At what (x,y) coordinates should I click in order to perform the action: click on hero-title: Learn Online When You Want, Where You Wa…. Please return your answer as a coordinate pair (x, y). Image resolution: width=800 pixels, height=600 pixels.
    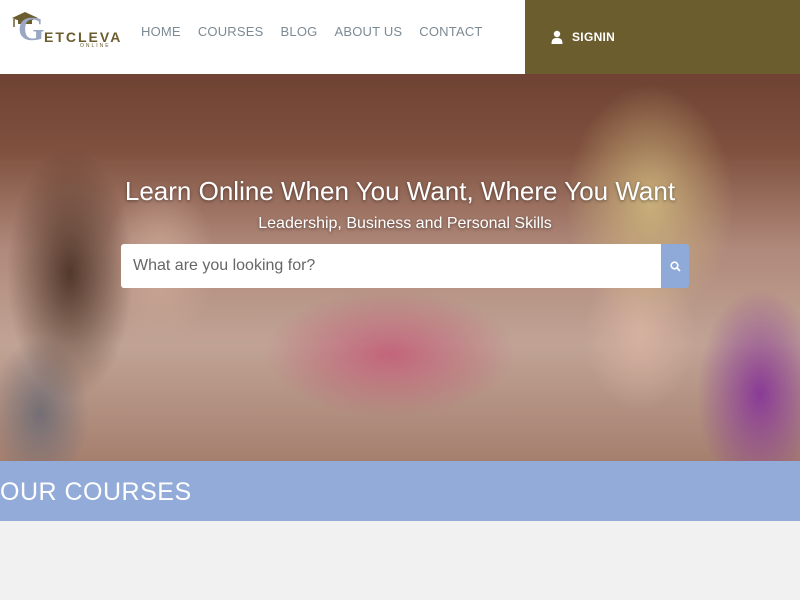
    Looking at the image, I should click on (400, 191).